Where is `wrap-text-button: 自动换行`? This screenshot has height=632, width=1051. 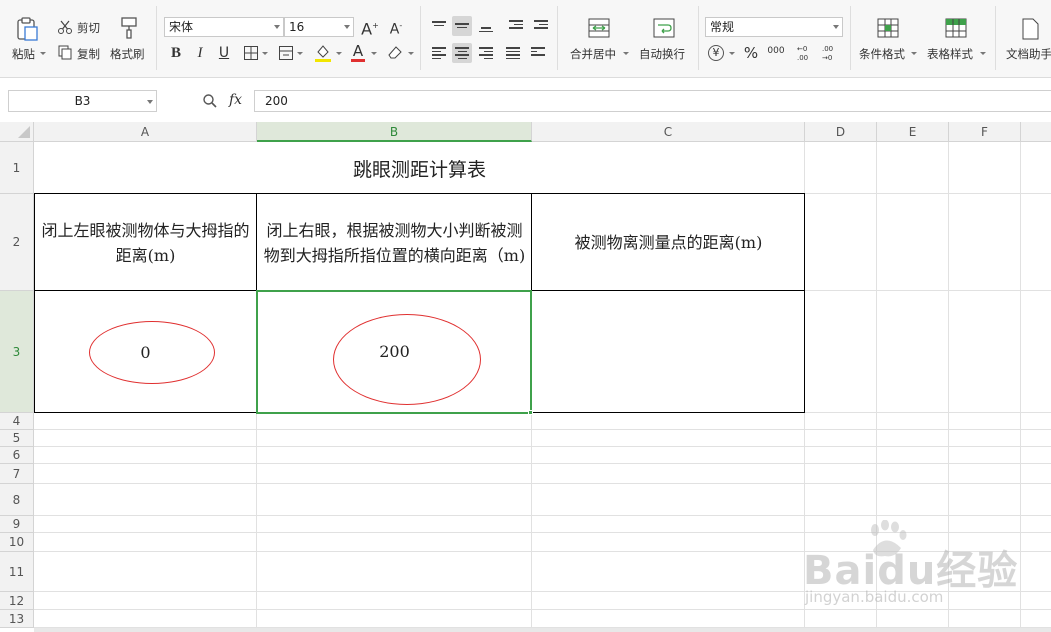 wrap-text-button: 自动换行 is located at coordinates (662, 54).